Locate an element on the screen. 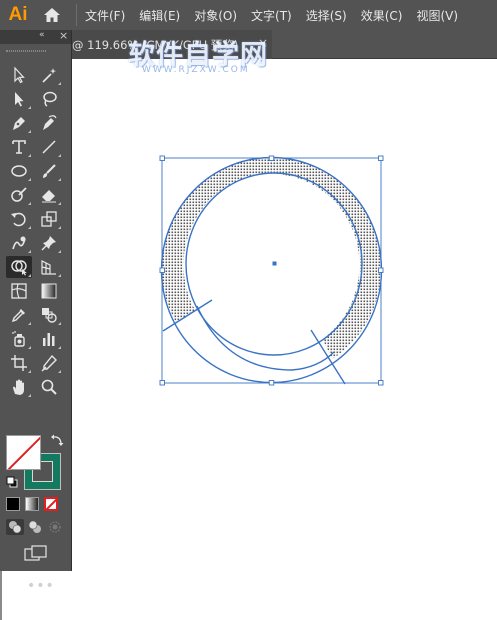 Image resolution: width=497 pixels, height=620 pixels. pen-icon is located at coordinates (19, 123).